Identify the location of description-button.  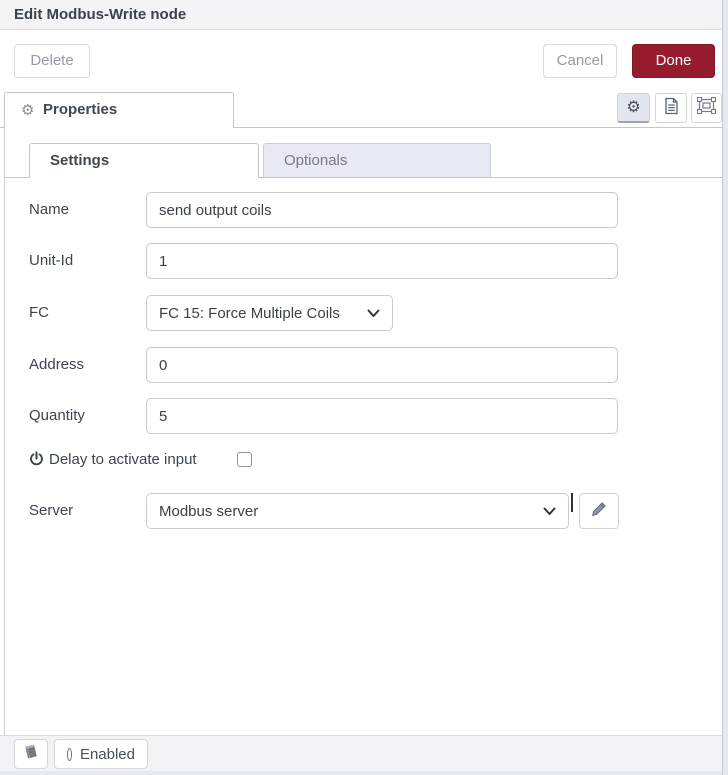
(671, 108).